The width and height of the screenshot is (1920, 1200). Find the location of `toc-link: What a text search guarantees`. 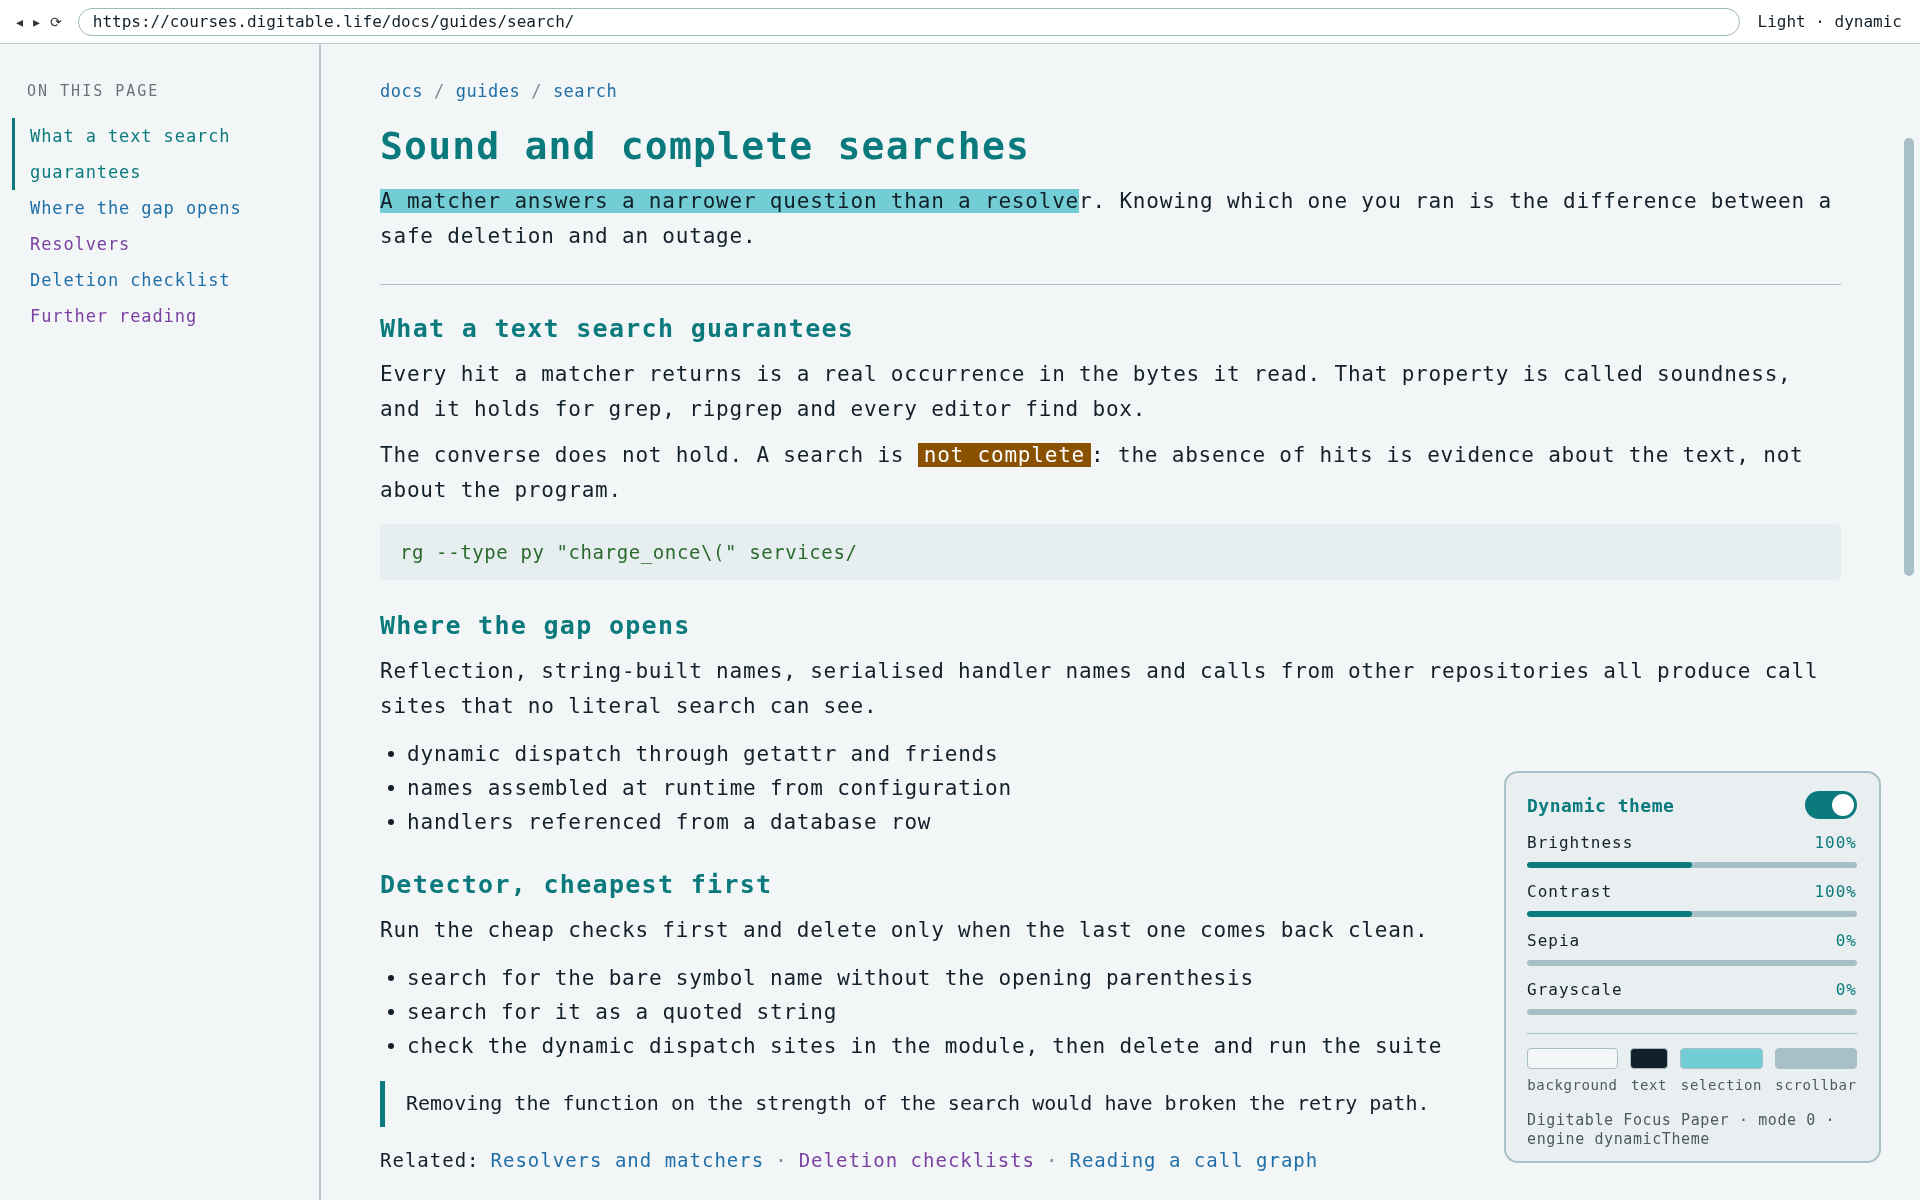

toc-link: What a text search guarantees is located at coordinates (136, 154).